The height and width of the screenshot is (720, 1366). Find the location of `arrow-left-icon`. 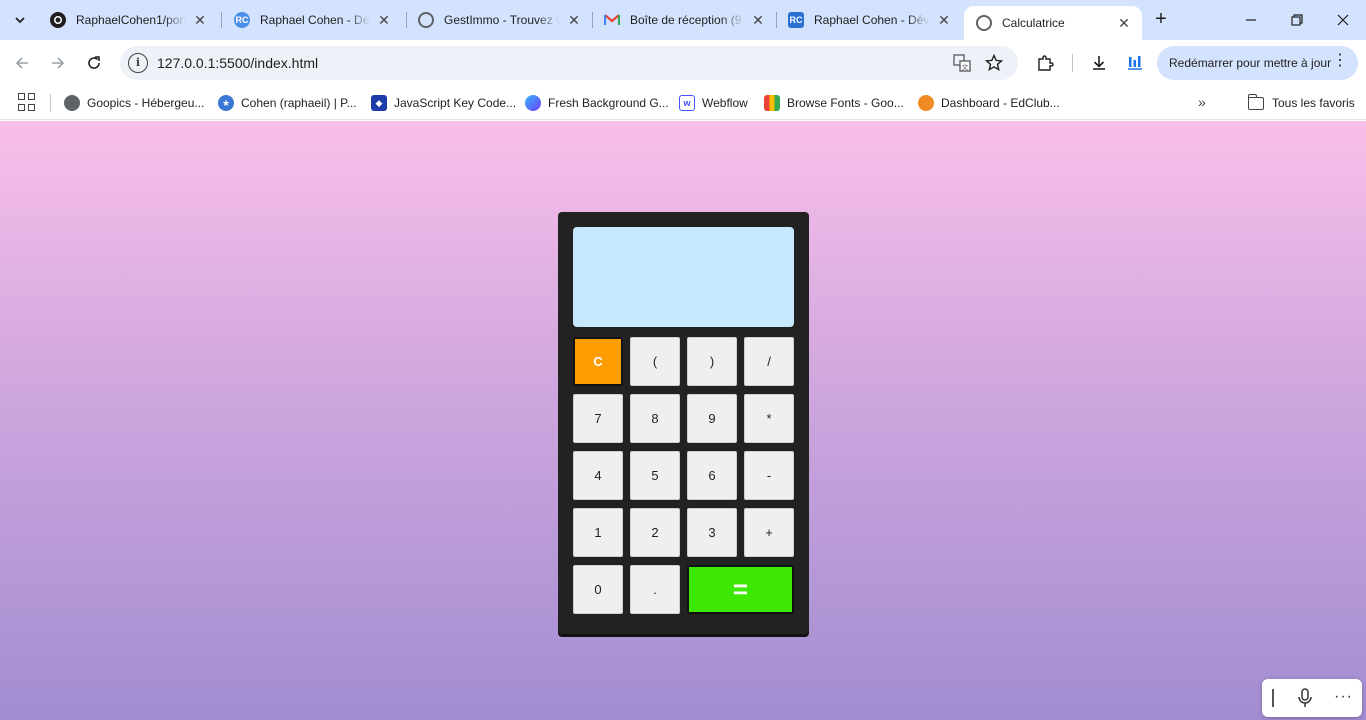

arrow-left-icon is located at coordinates (21, 63).